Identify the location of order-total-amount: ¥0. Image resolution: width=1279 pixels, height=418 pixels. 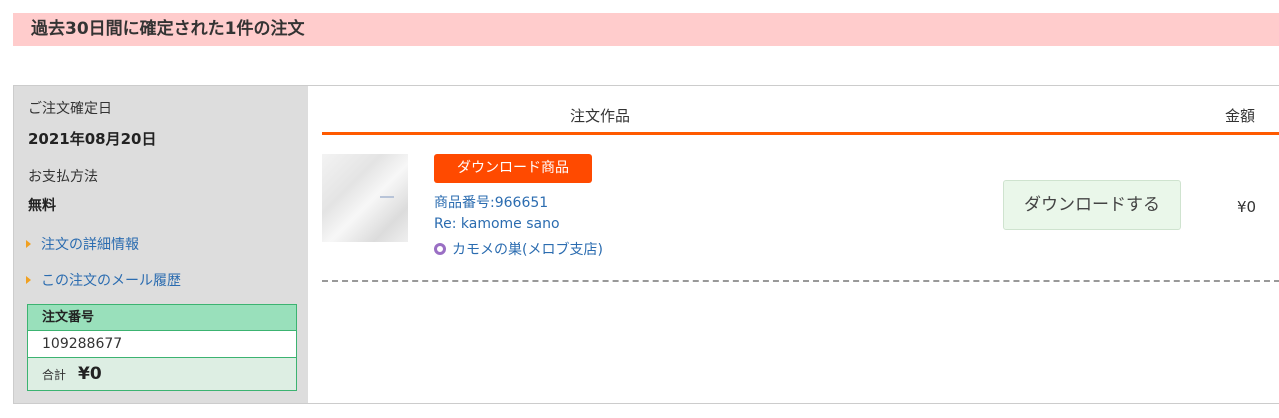
(90, 374).